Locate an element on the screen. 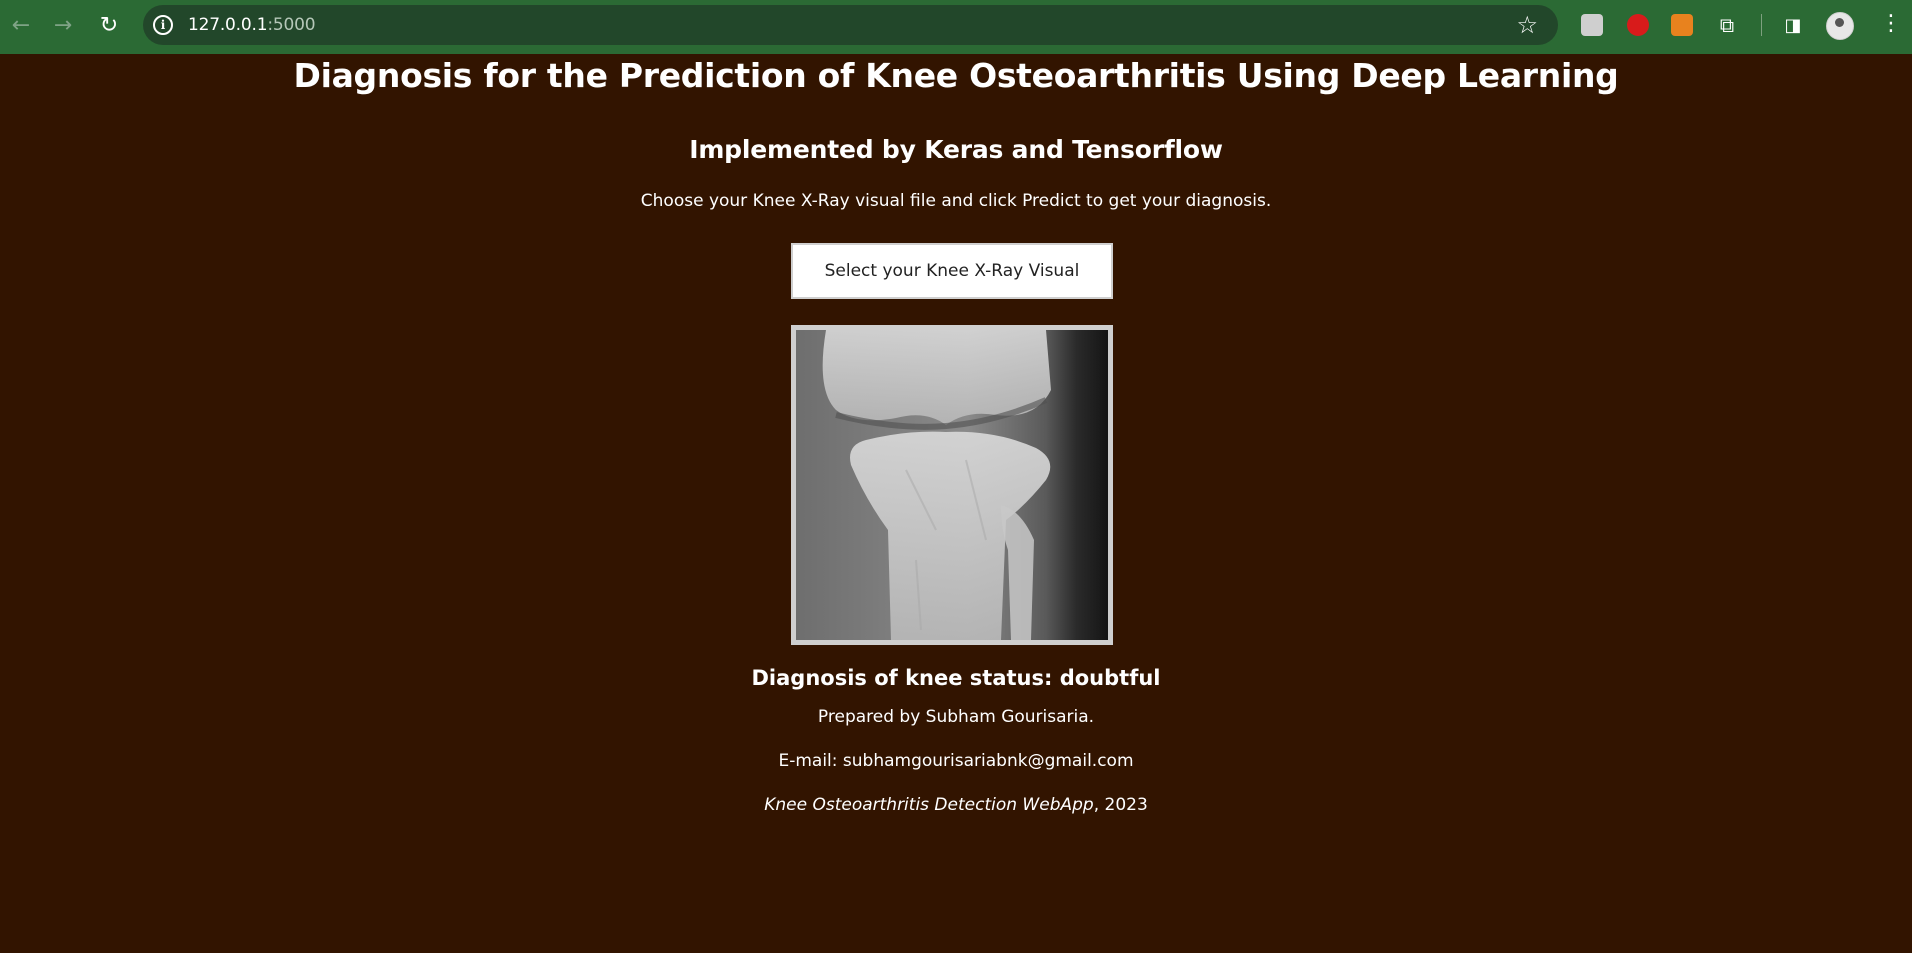 This screenshot has width=1912, height=953. url-host: 127.0.0.1 is located at coordinates (228, 25).